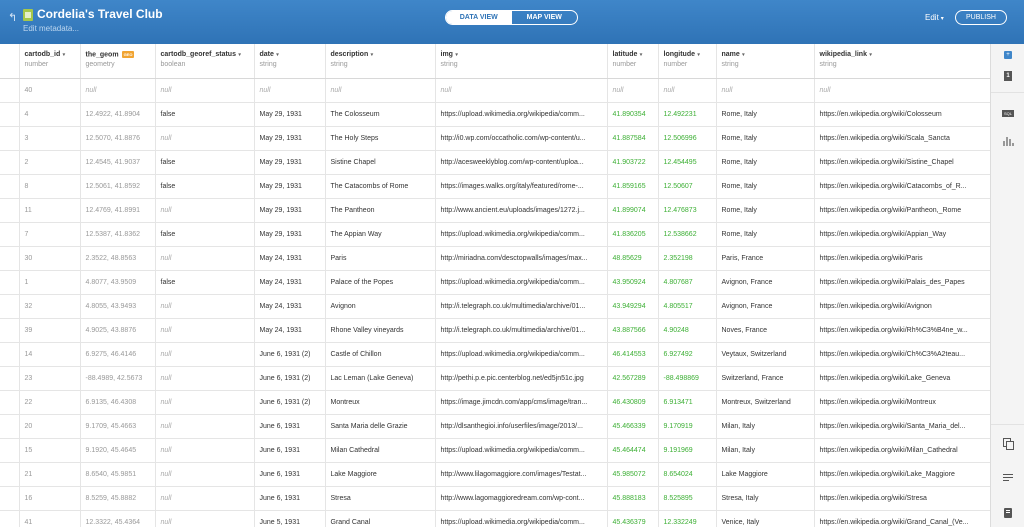  What do you see at coordinates (50, 450) in the screenshot?
I see `table-cell: 15` at bounding box center [50, 450].